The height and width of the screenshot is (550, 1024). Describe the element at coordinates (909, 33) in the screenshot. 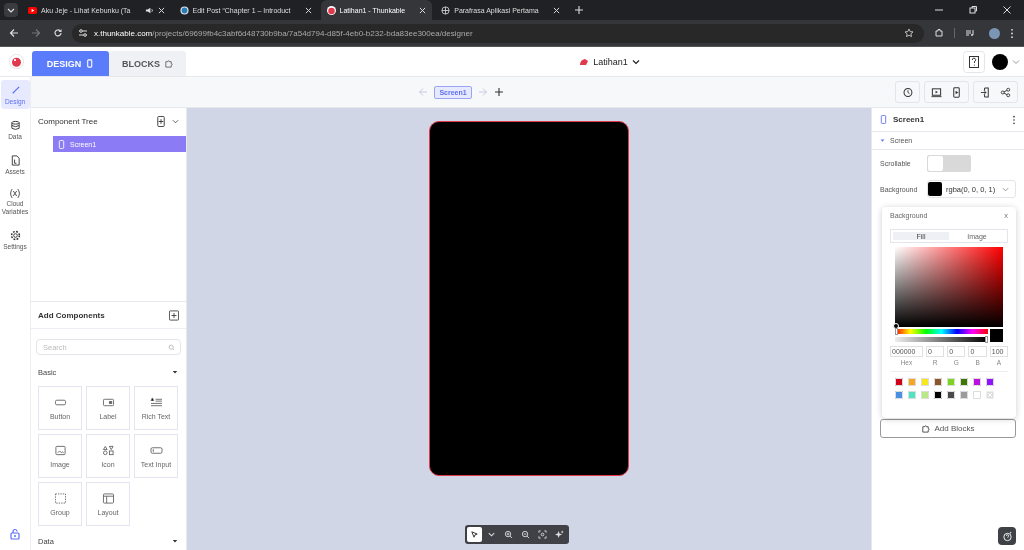

I see `bookmark-star-icon` at that location.